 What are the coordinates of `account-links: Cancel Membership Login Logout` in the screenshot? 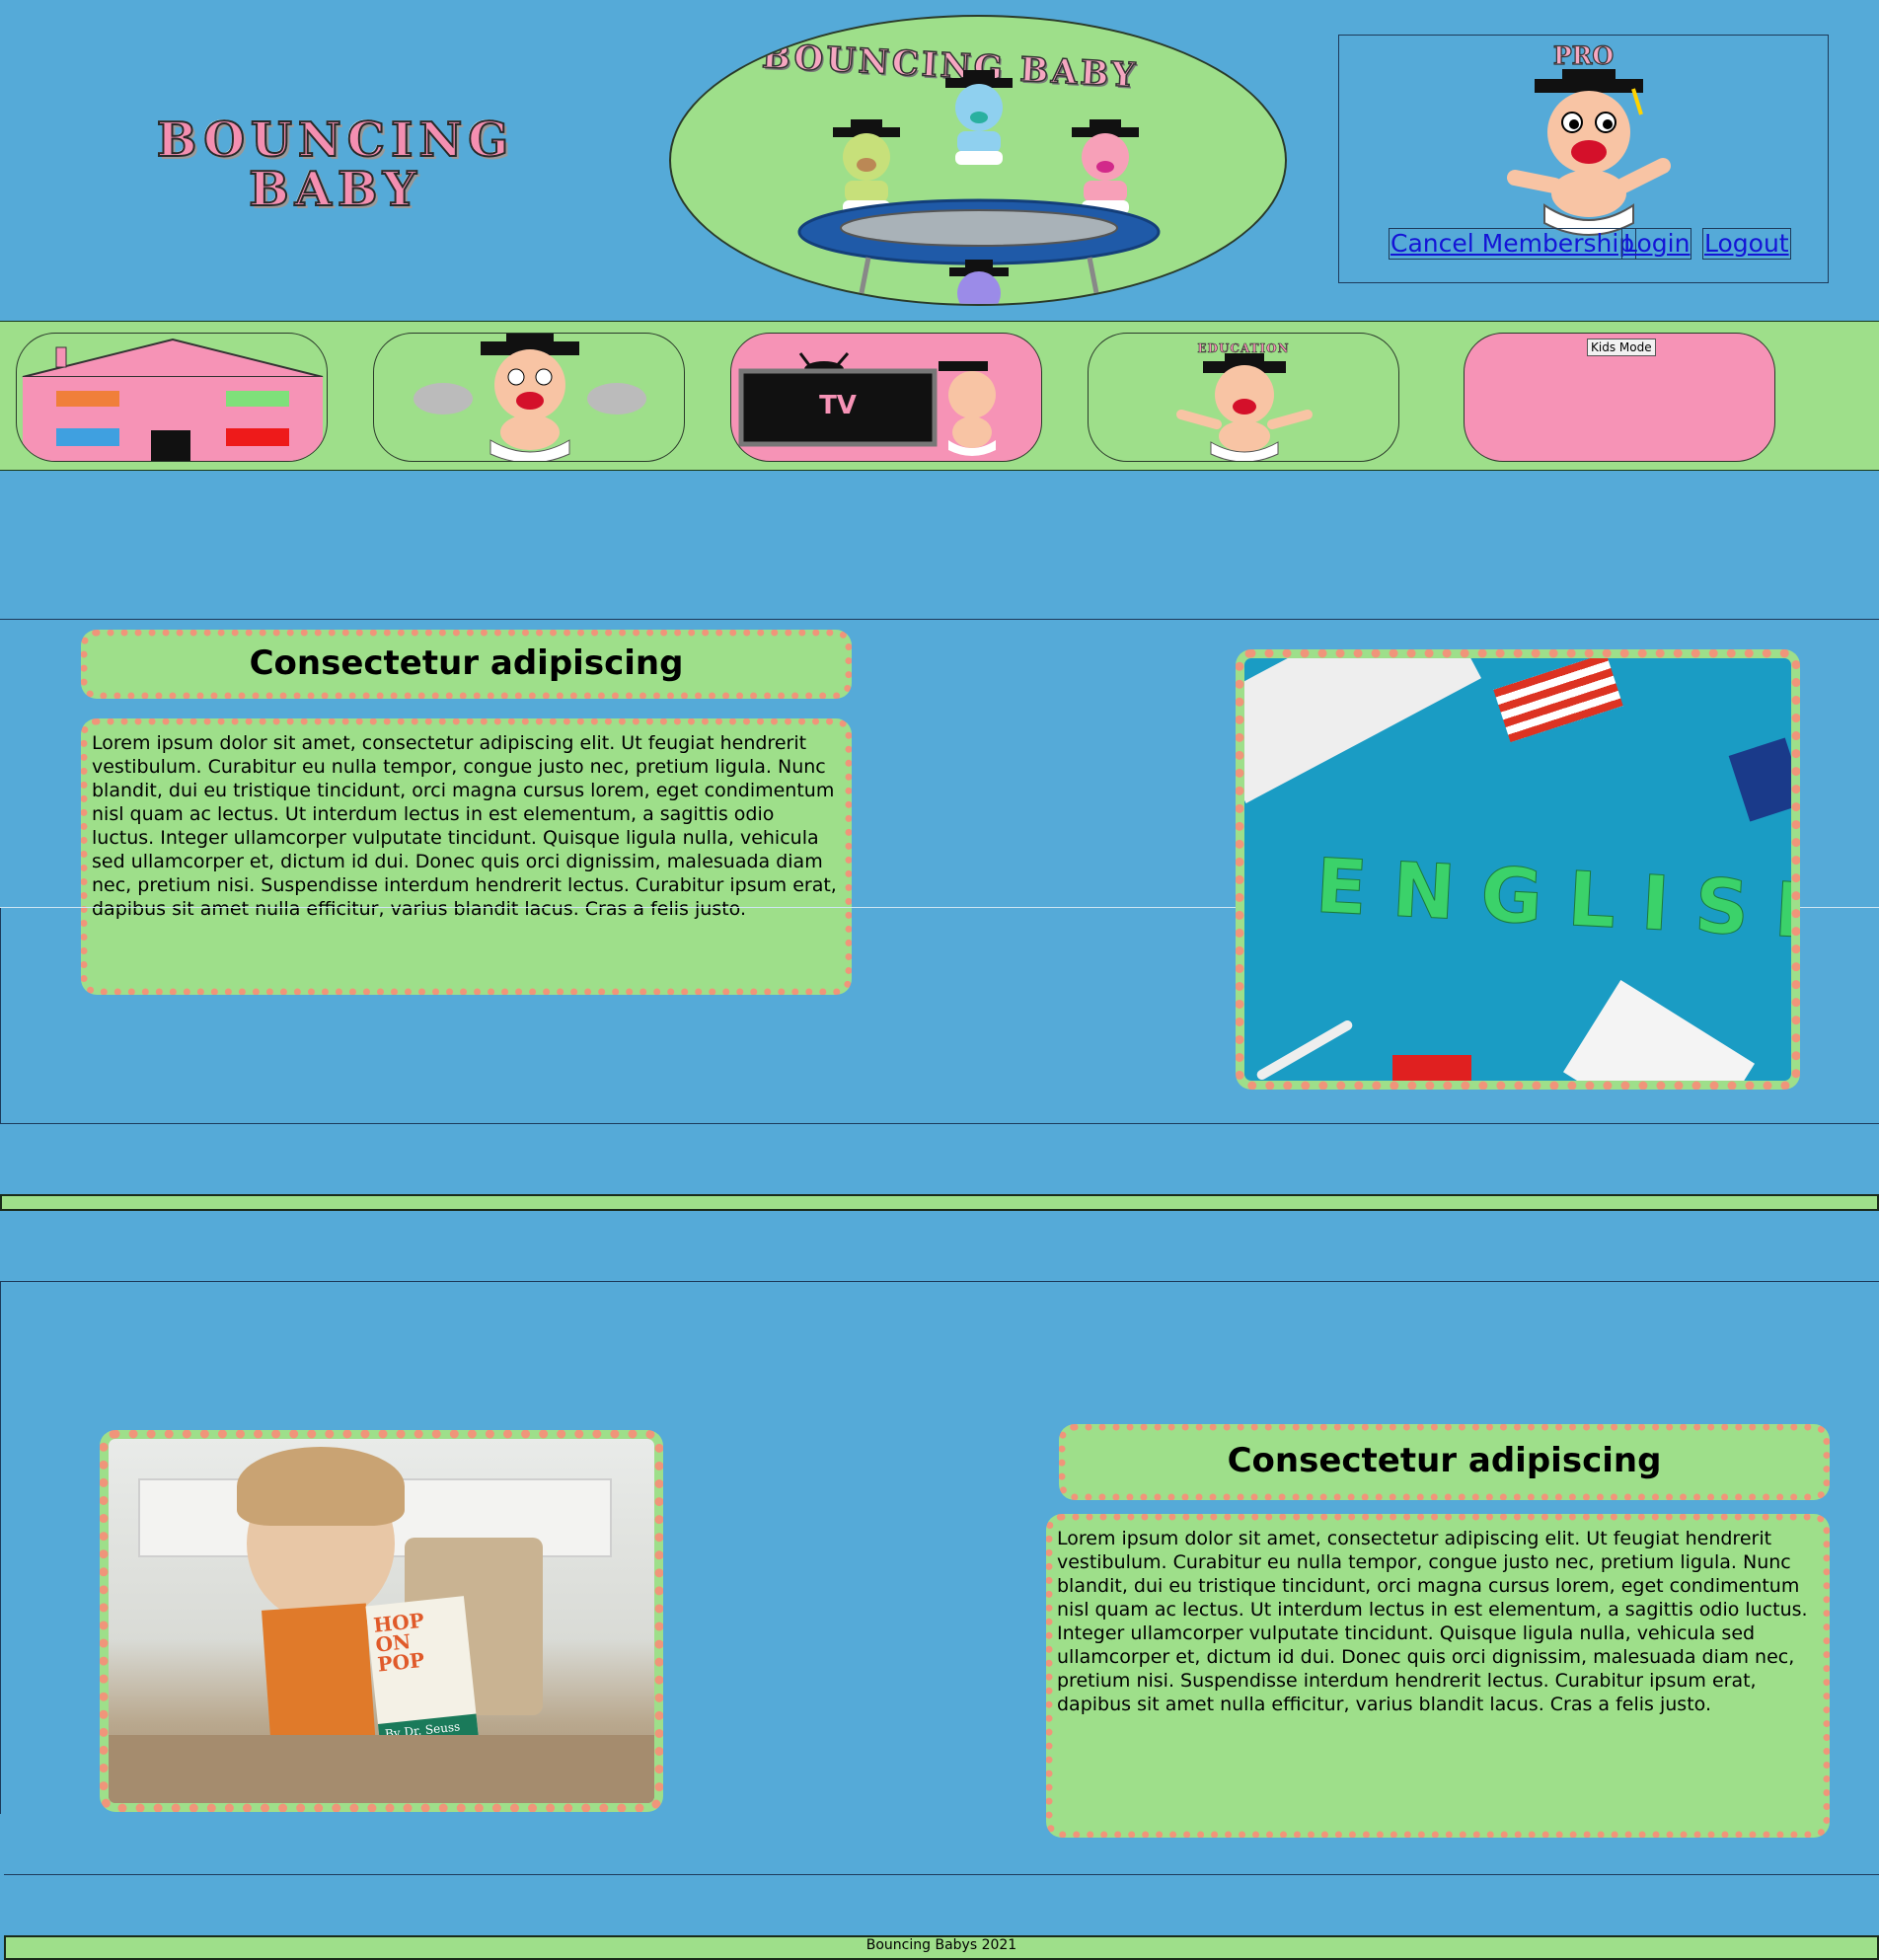 It's located at (1596, 246).